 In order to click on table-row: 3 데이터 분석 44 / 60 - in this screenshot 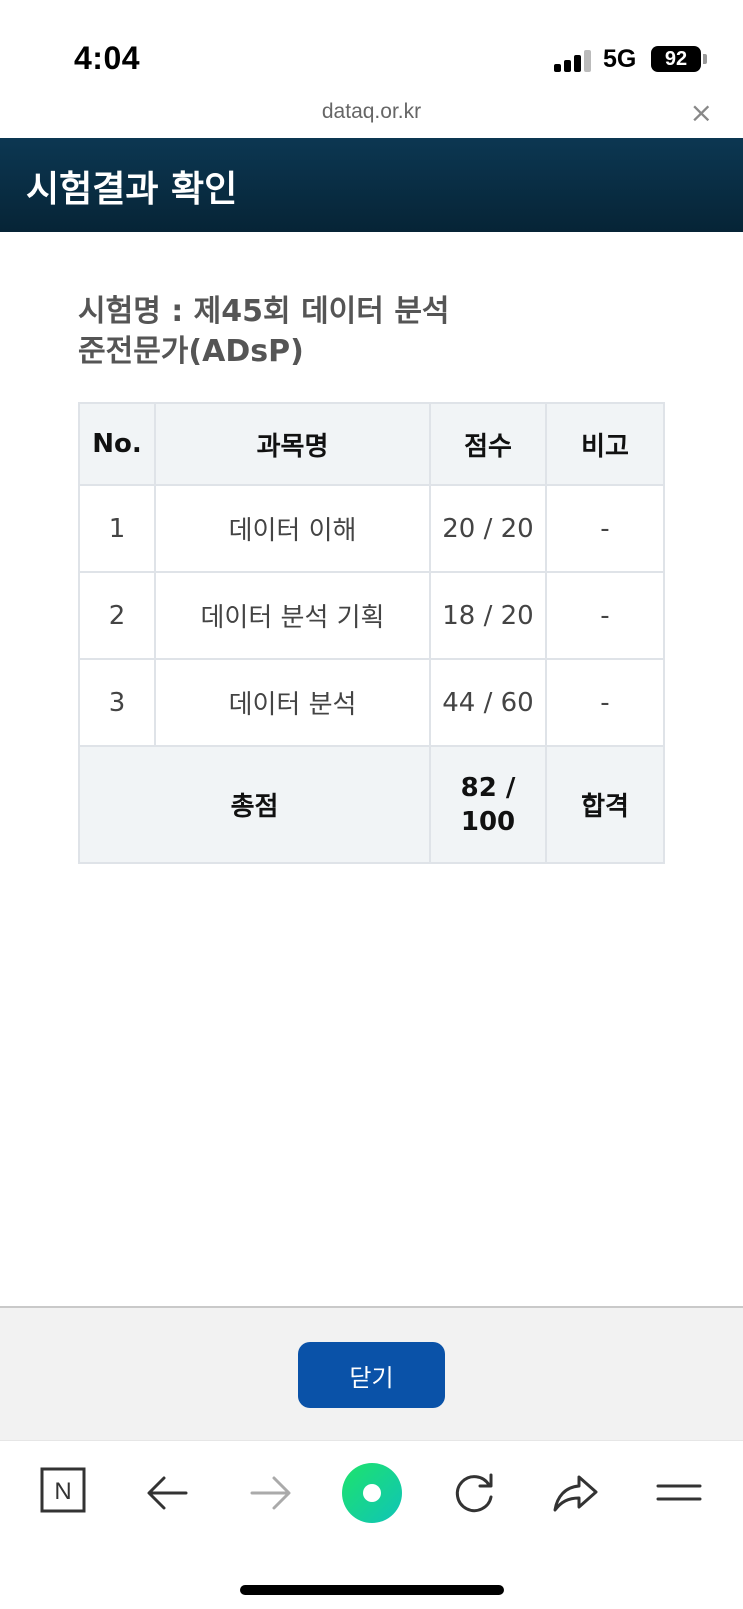, I will do `click(371, 702)`.